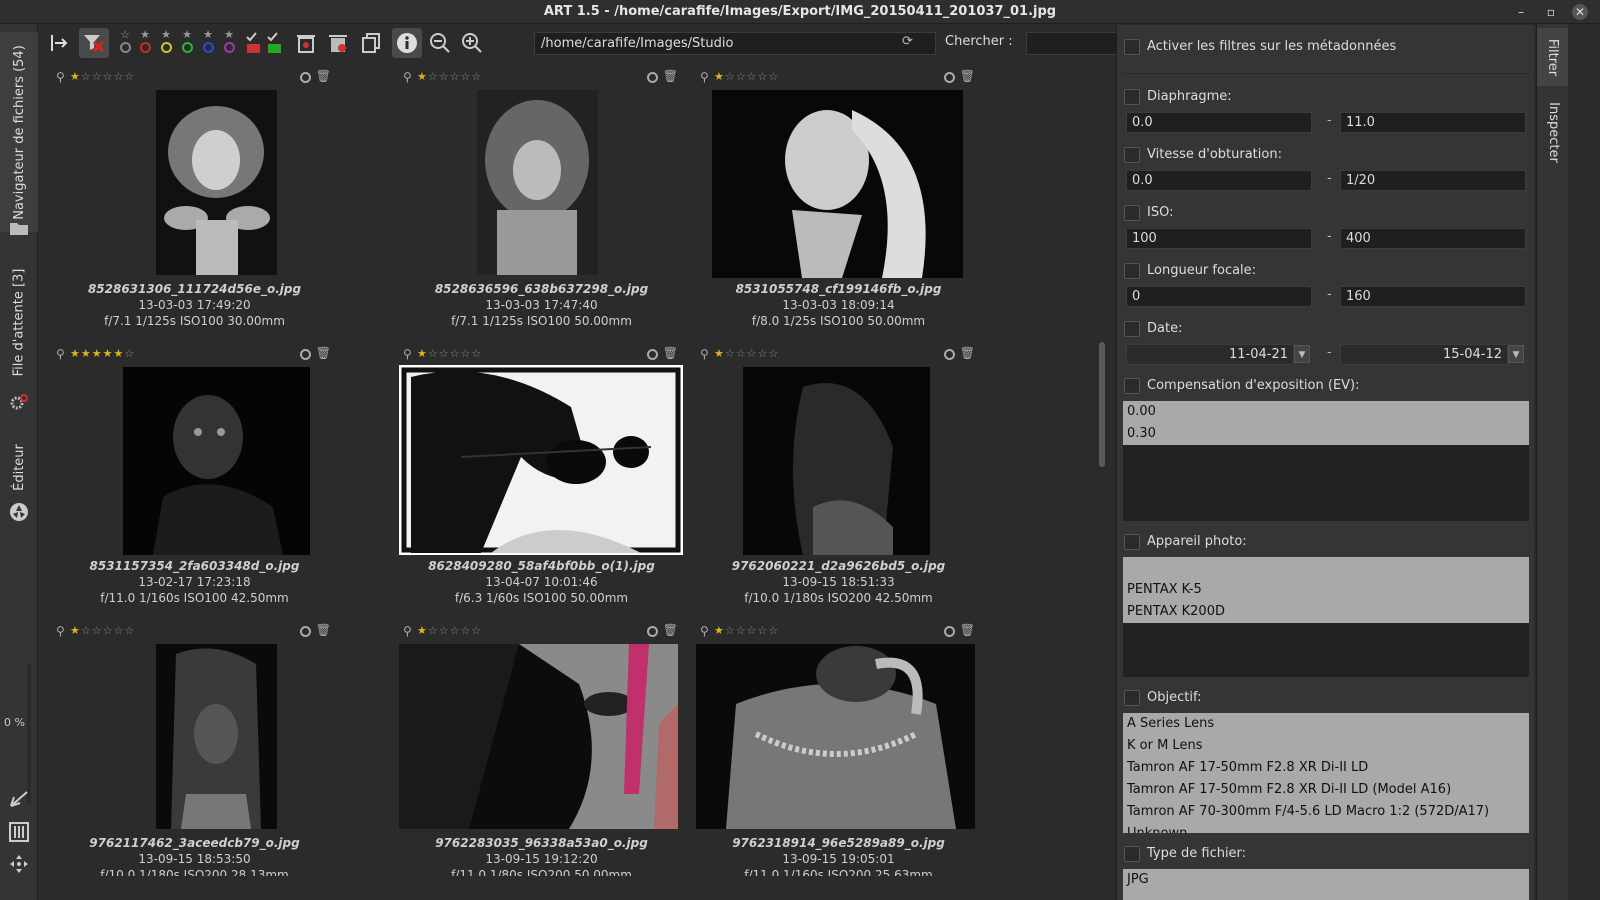 Image resolution: width=1600 pixels, height=900 pixels. Describe the element at coordinates (1219, 180) in the screenshot. I see `shutter-from-field: 0.0` at that location.